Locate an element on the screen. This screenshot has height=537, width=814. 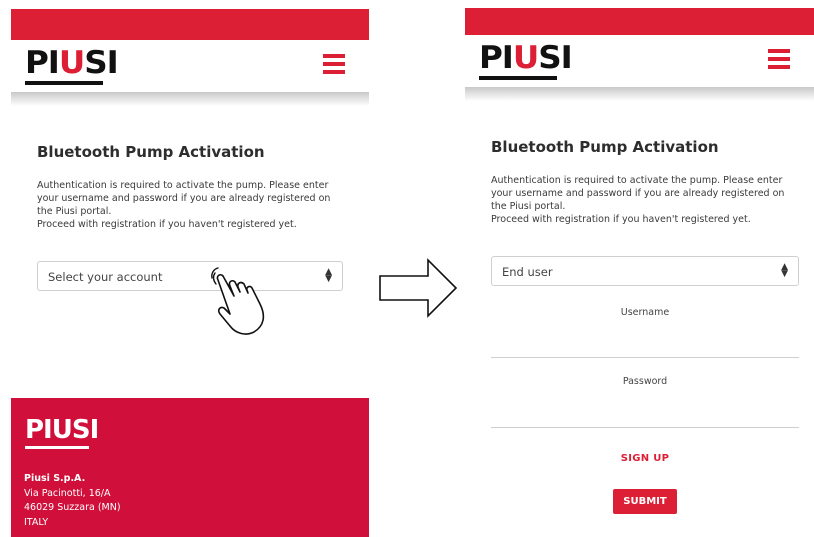
username-label: Username is located at coordinates (645, 312).